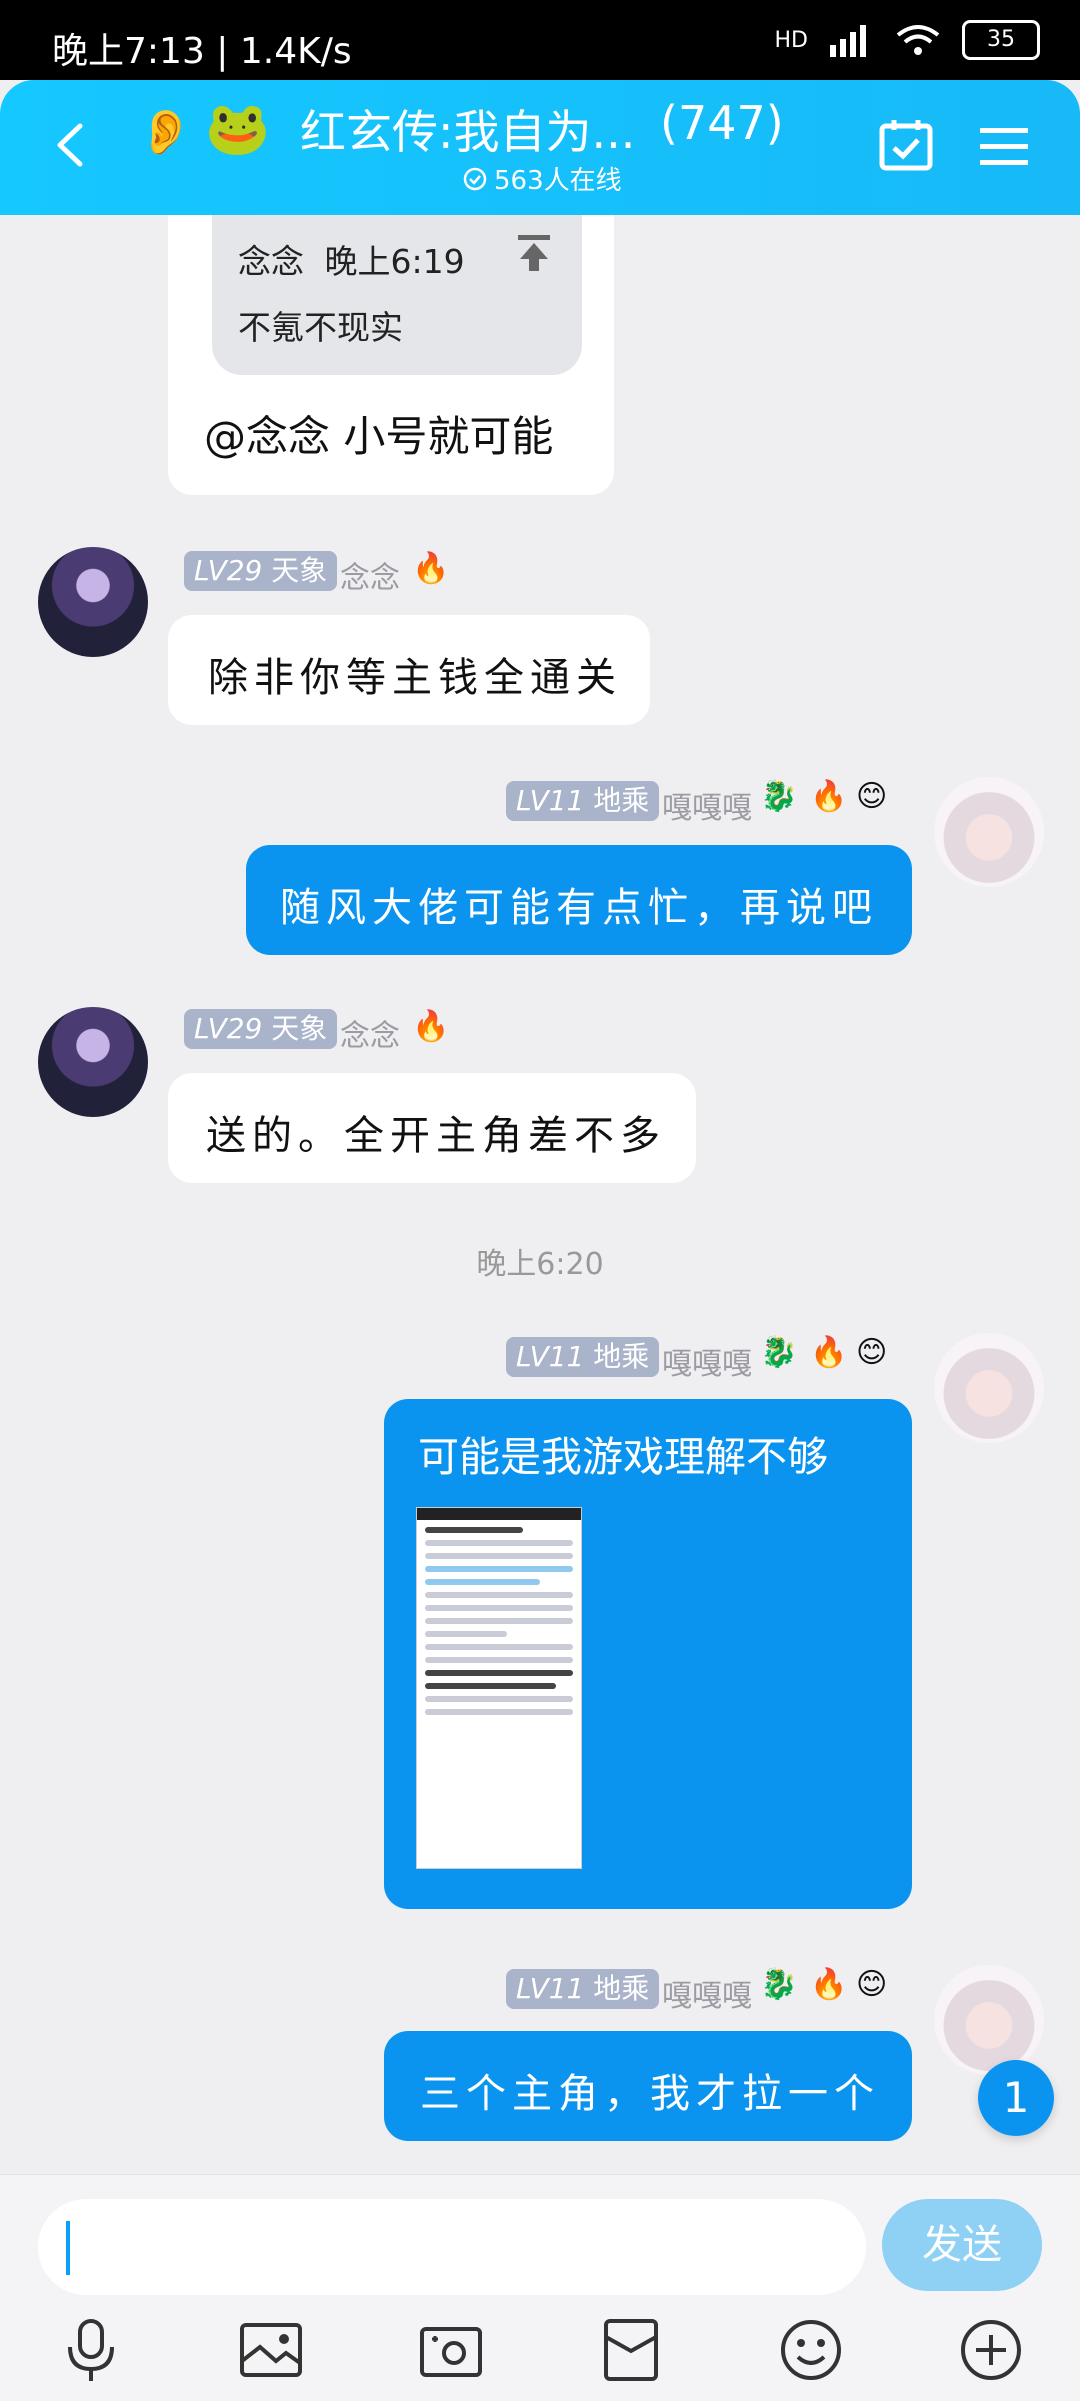 The image size is (1080, 2401). Describe the element at coordinates (962, 2245) in the screenshot. I see `send-button: 发送` at that location.